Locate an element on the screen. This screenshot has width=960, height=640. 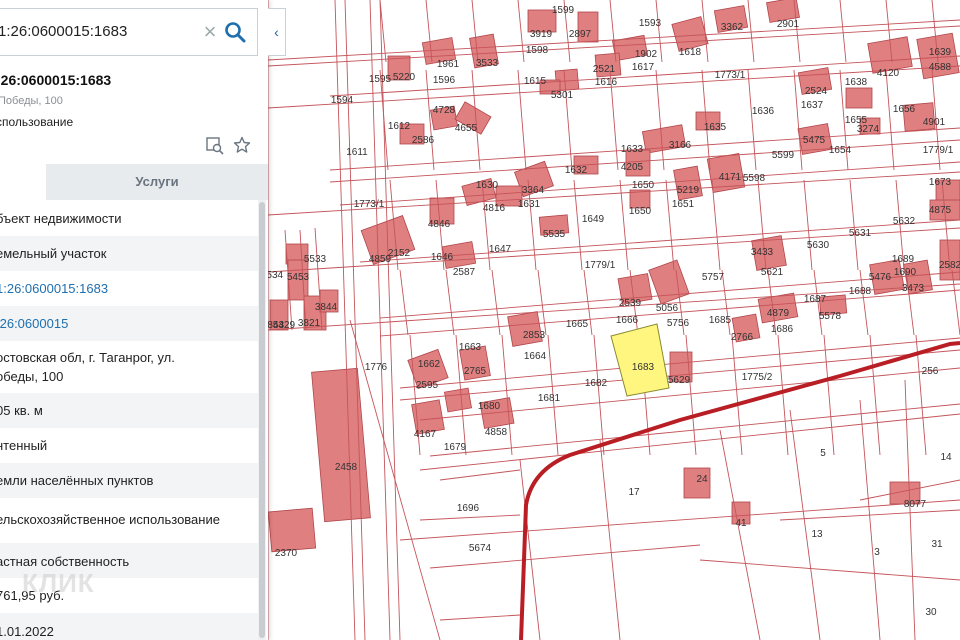
cadastral-number-link: 1:26:0600015:1683 is located at coordinates (54, 288).